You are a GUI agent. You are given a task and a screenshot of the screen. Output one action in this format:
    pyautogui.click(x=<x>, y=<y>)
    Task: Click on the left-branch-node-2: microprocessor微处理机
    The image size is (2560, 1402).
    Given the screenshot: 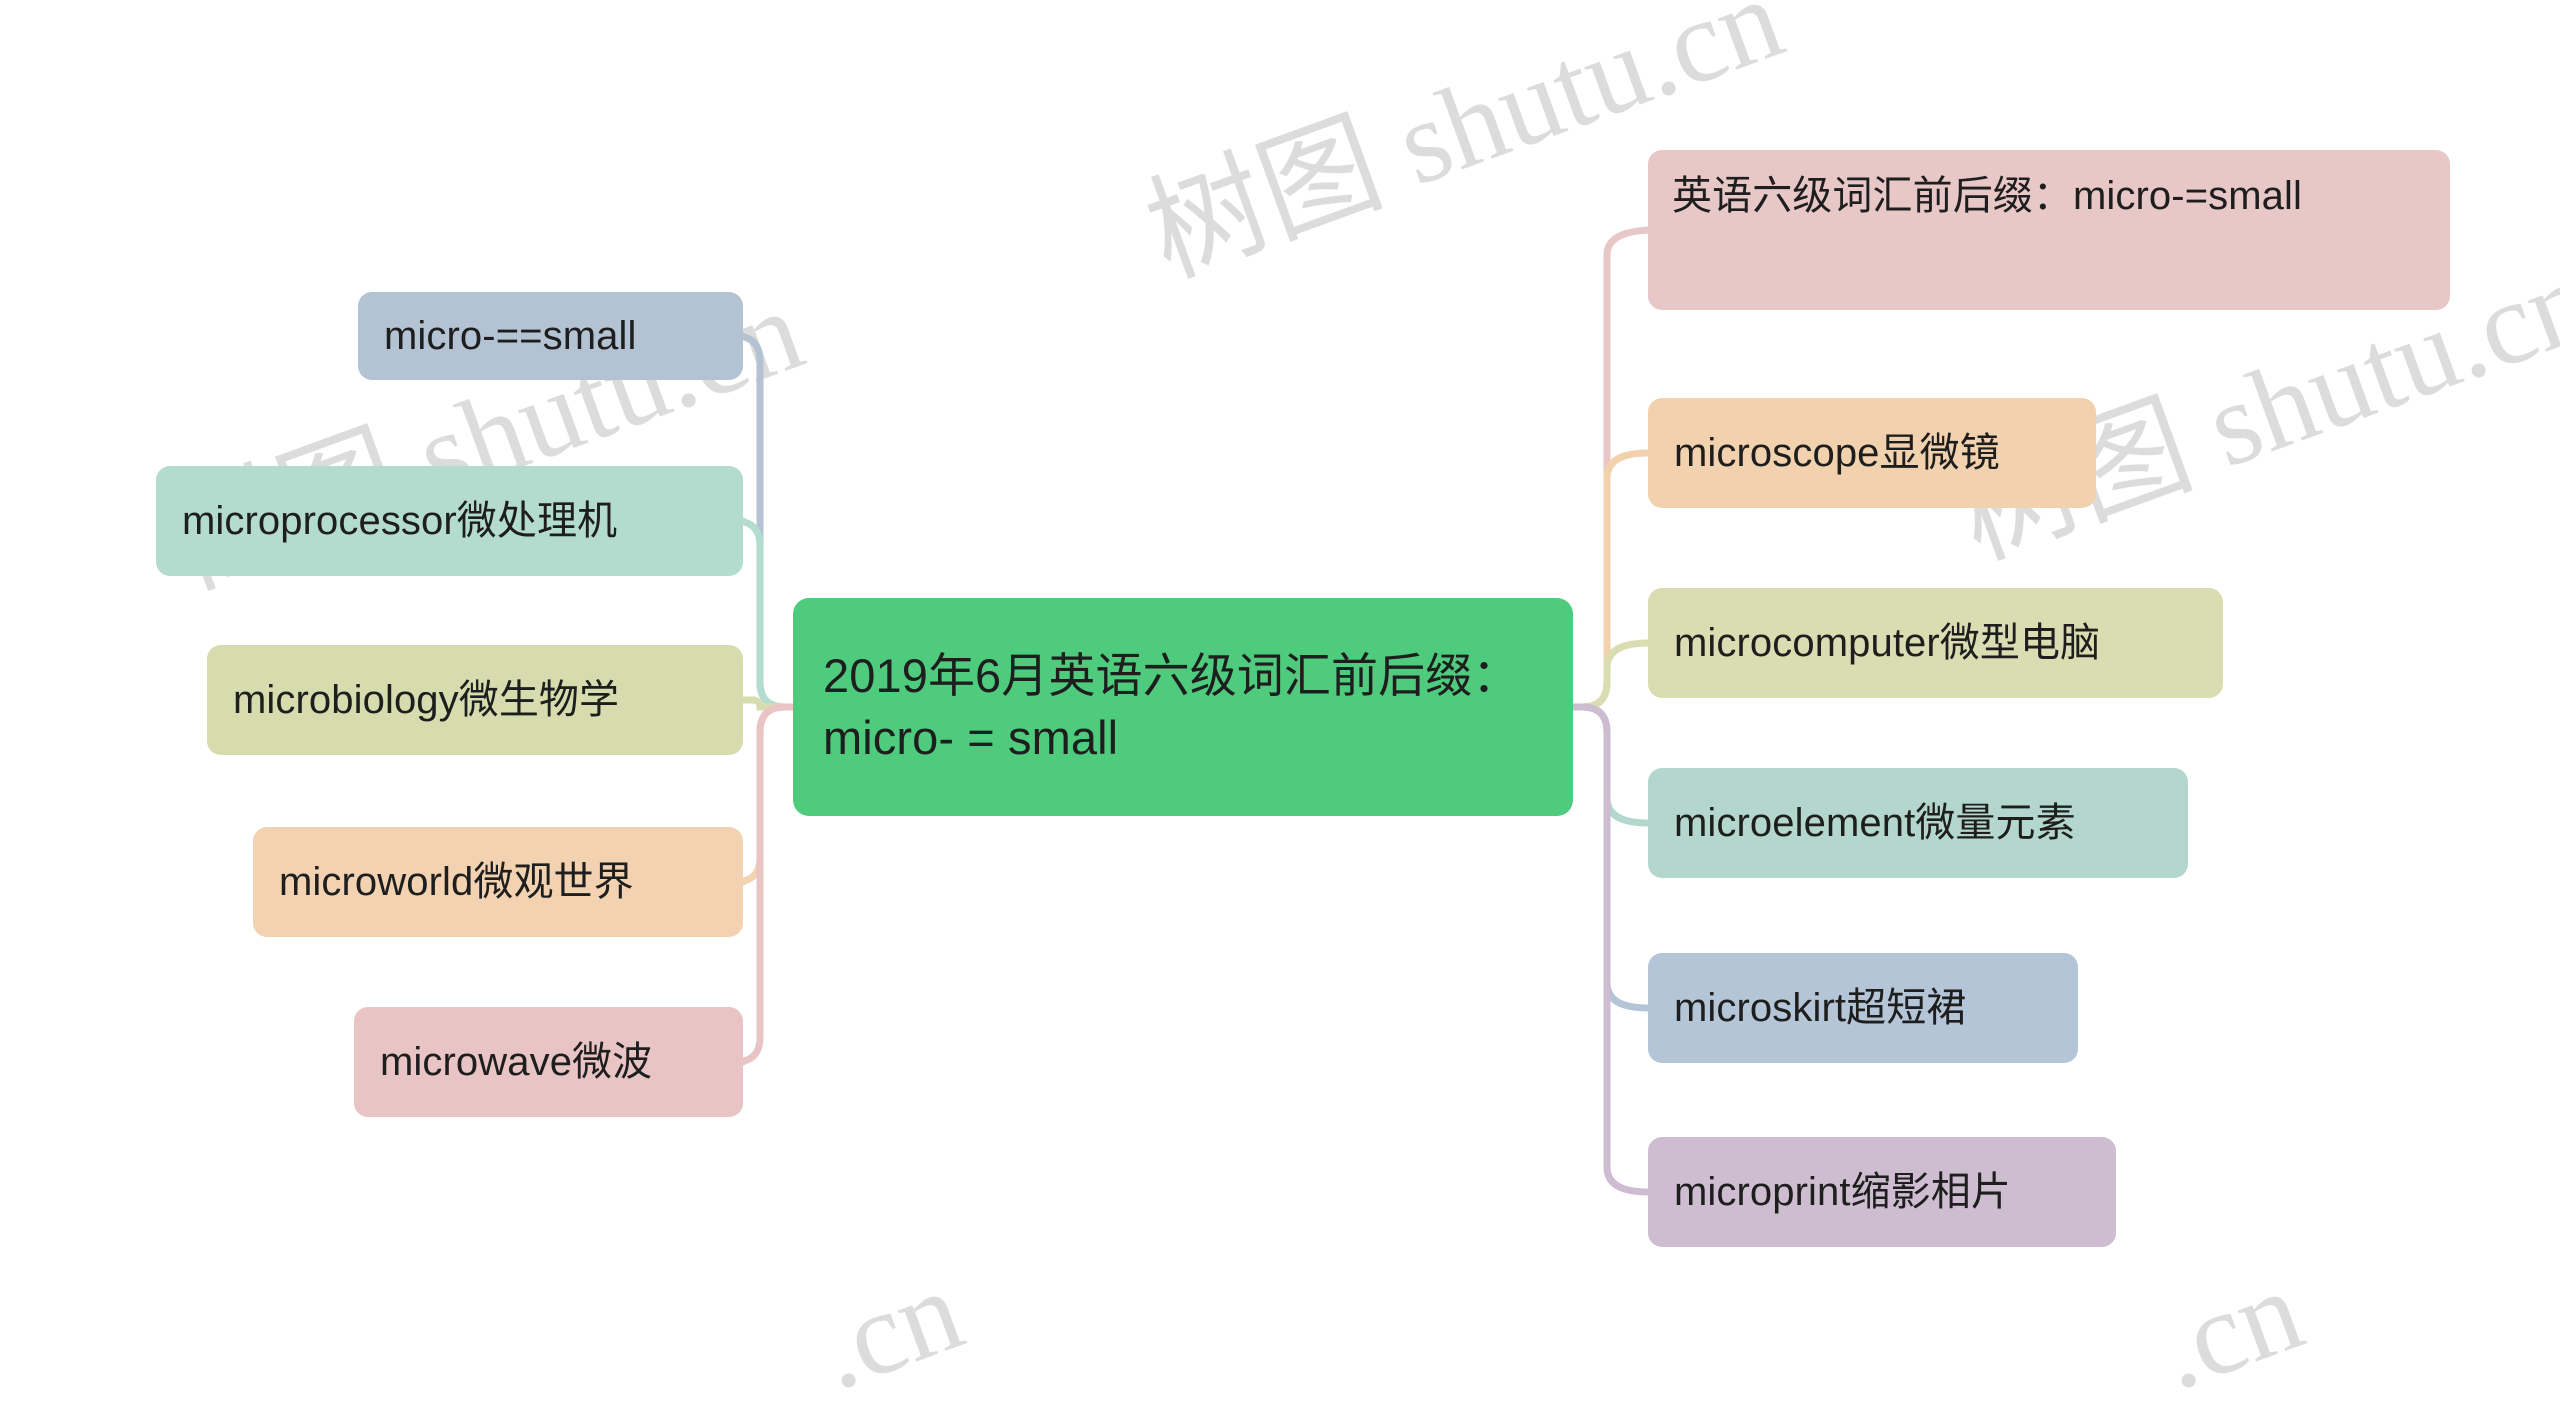 What is the action you would take?
    pyautogui.click(x=449, y=521)
    